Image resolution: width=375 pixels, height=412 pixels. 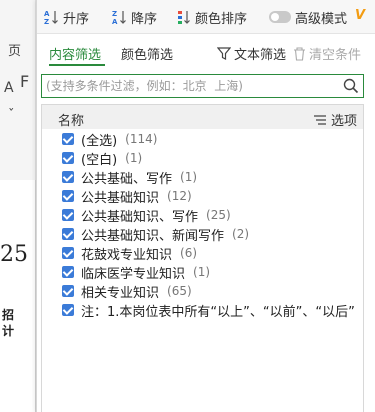 I want to click on item-count: (65), so click(x=179, y=291).